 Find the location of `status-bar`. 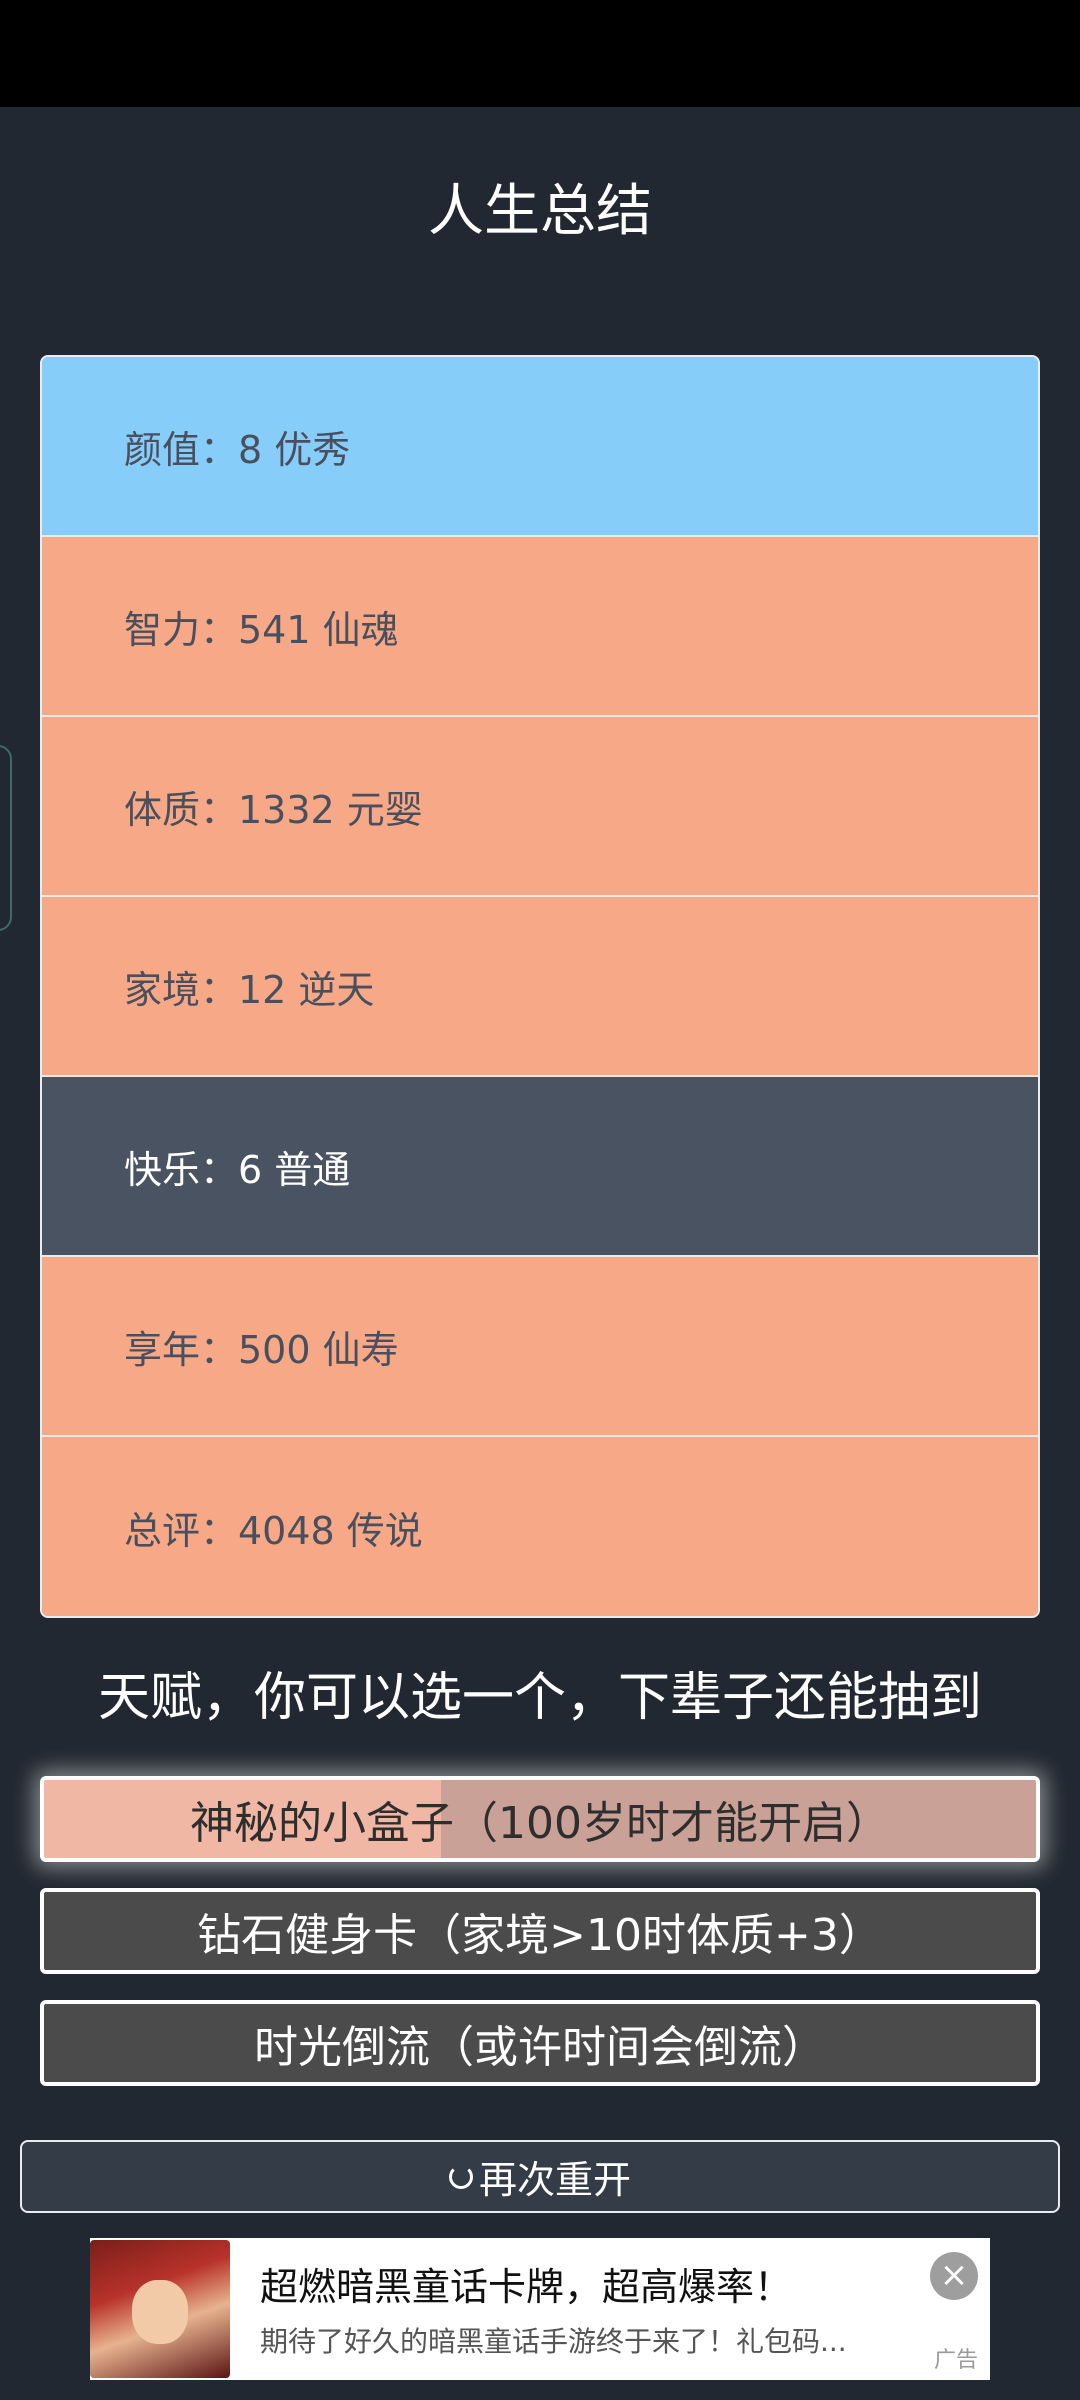

status-bar is located at coordinates (540, 53).